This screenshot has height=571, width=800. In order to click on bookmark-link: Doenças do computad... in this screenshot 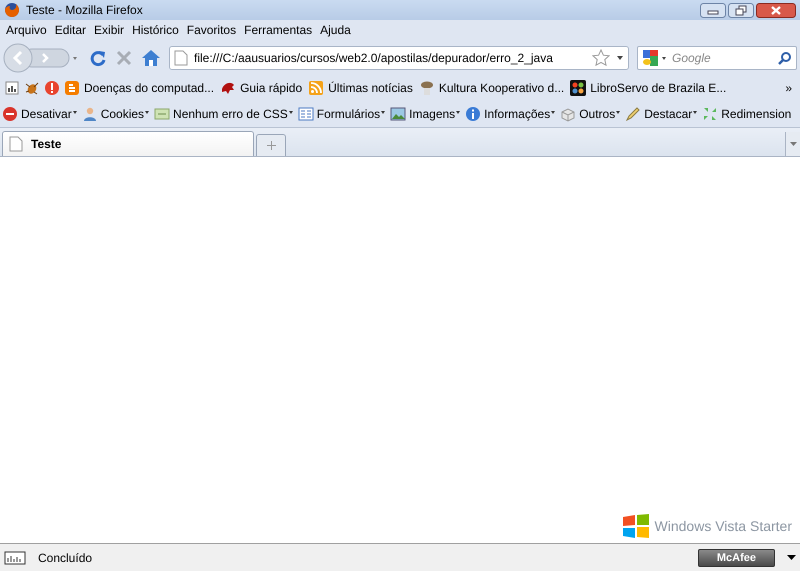, I will do `click(149, 88)`.